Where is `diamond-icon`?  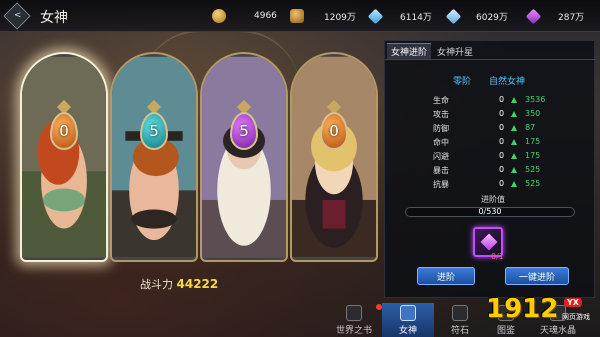 diamond-icon is located at coordinates (453, 16).